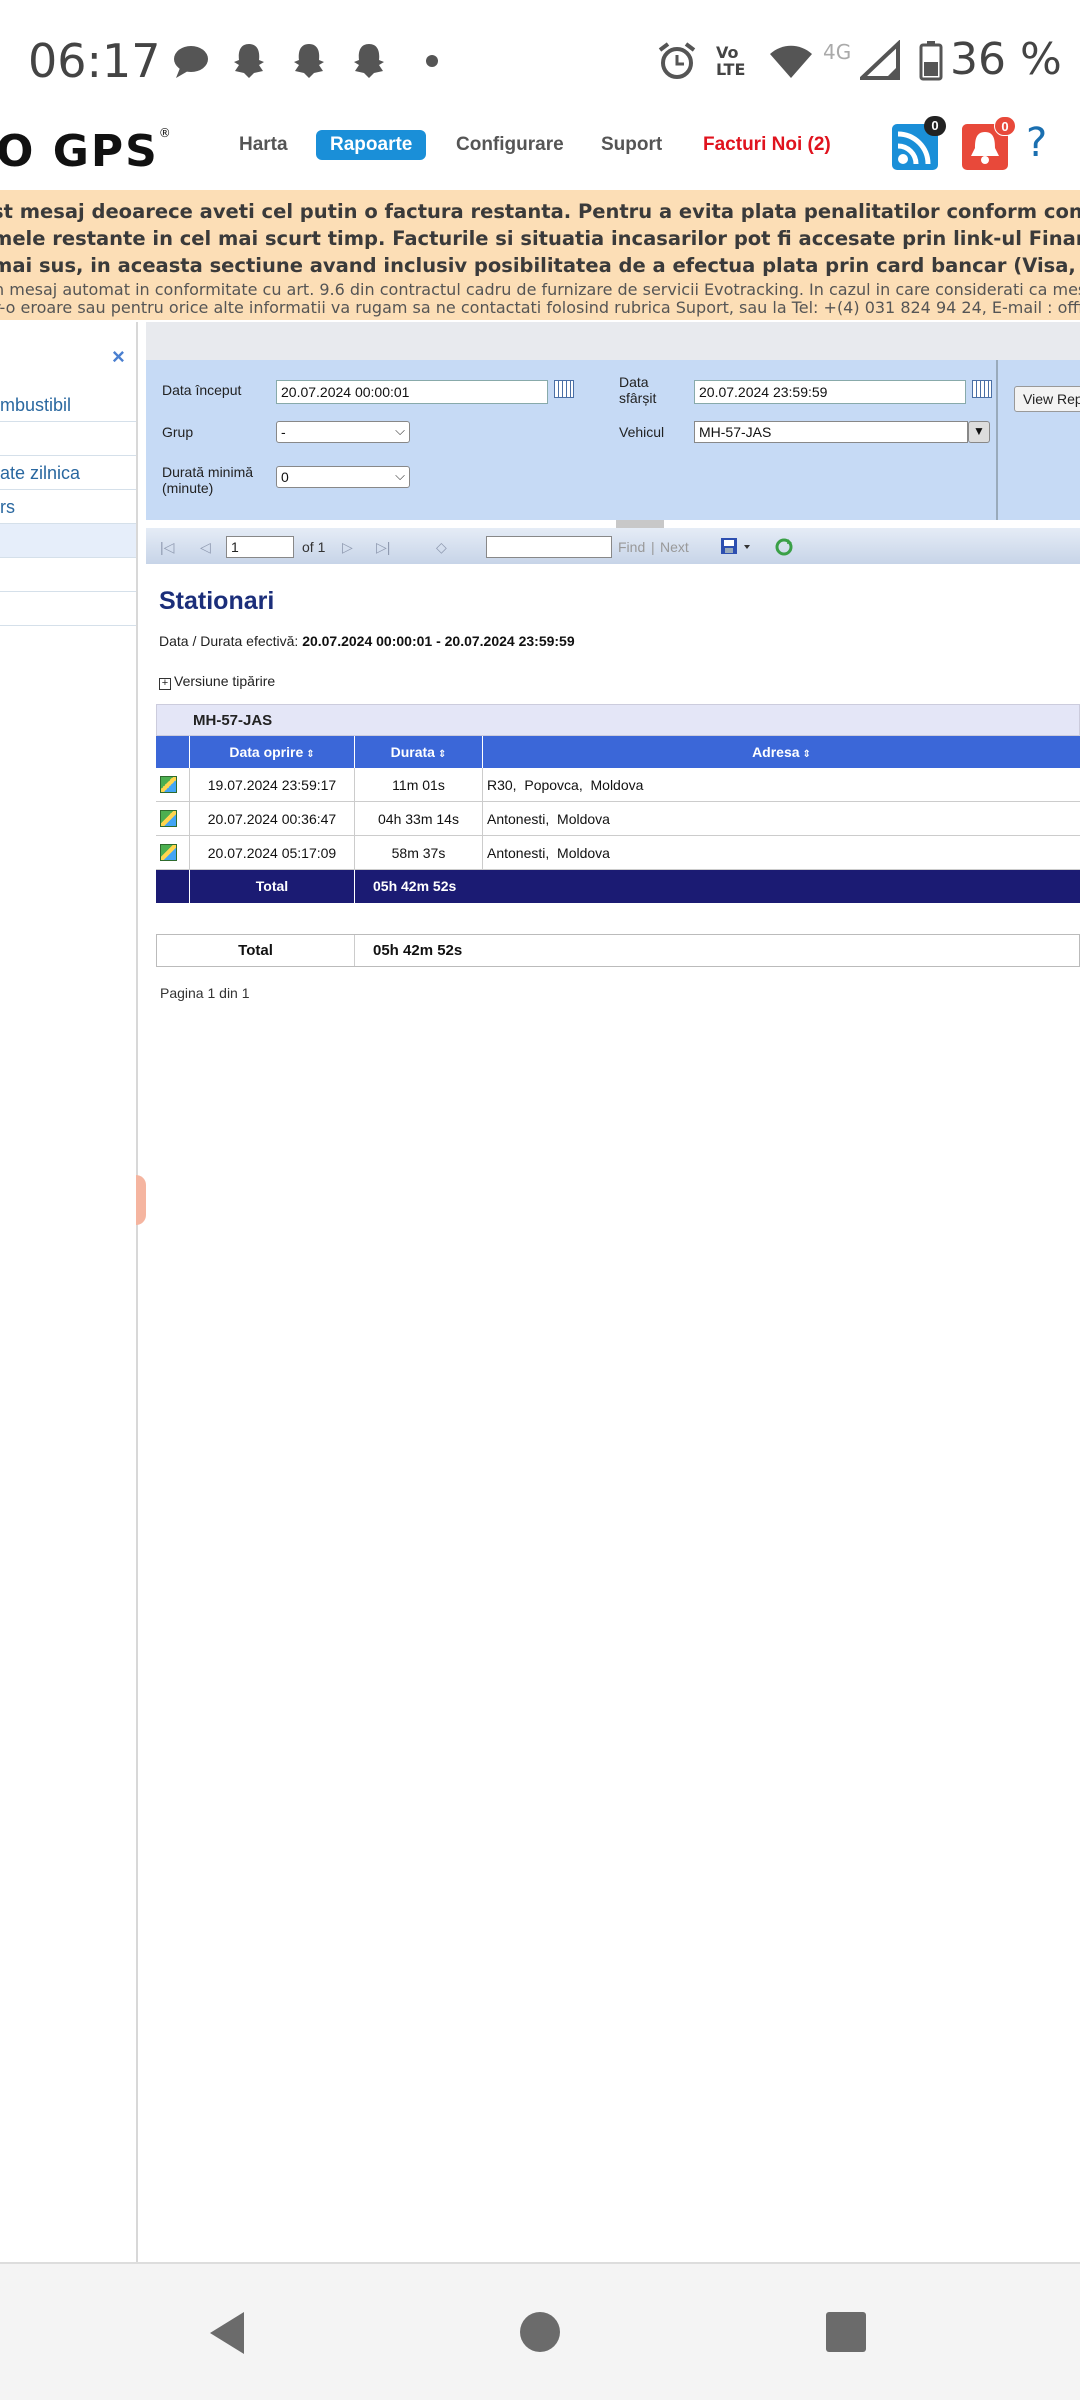  I want to click on nav-facturi-noi: Facturi Noi (2), so click(767, 145).